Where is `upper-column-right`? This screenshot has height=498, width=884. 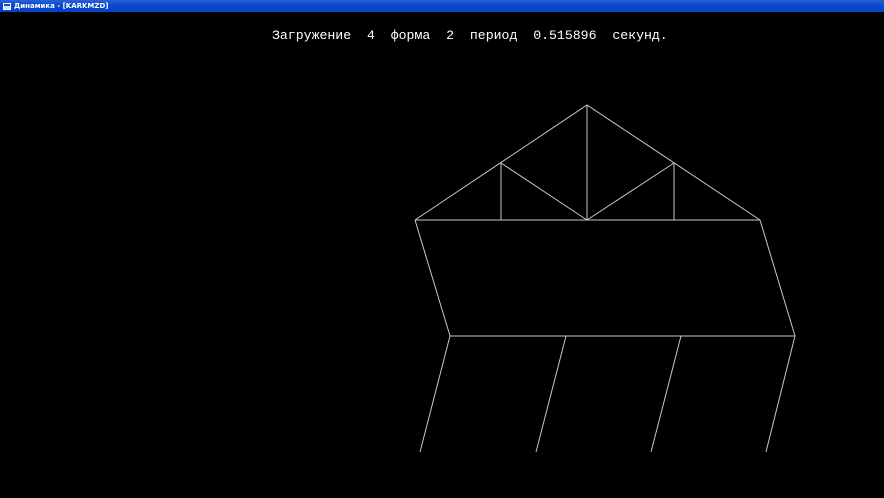
upper-column-right is located at coordinates (777, 278).